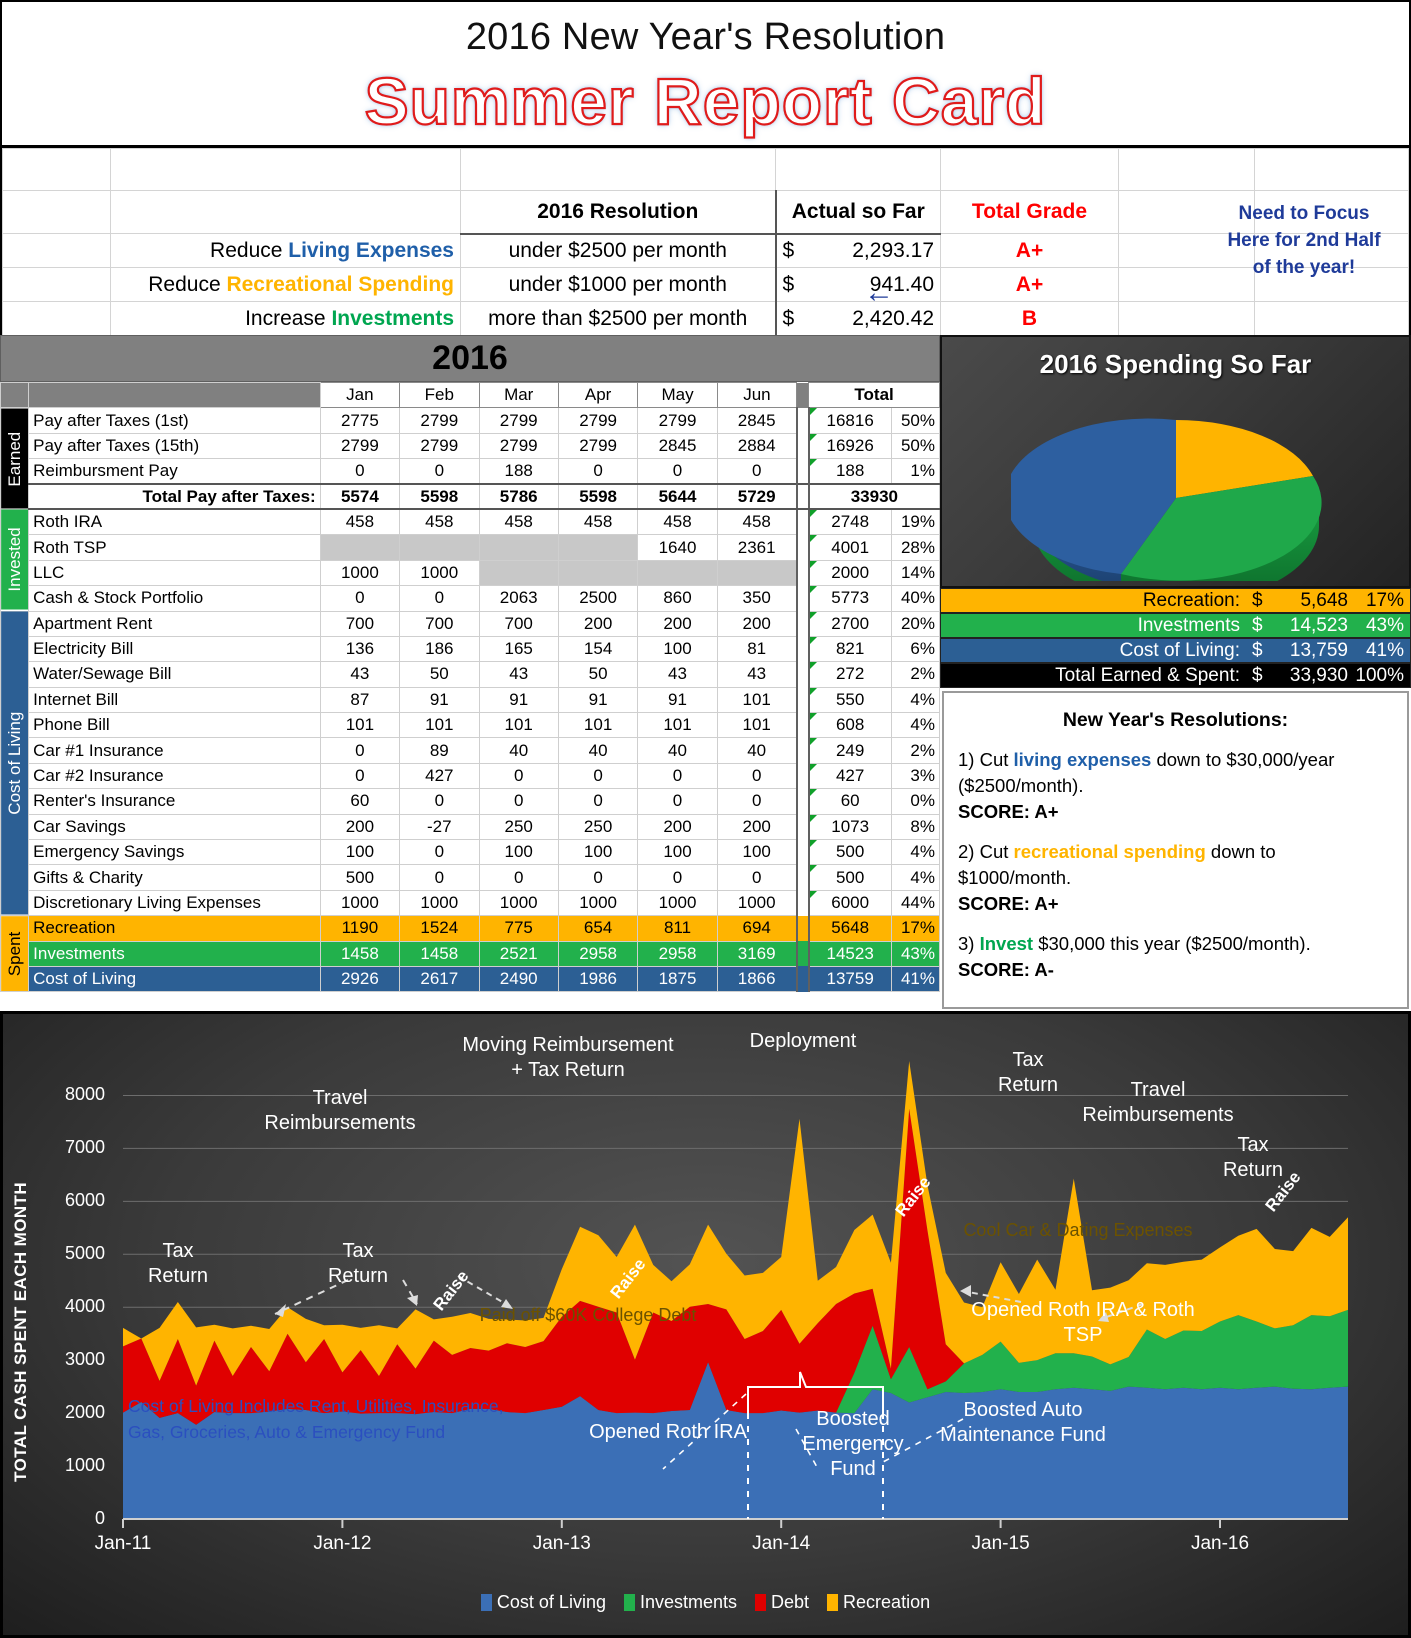  I want to click on cell-may: 101, so click(677, 725).